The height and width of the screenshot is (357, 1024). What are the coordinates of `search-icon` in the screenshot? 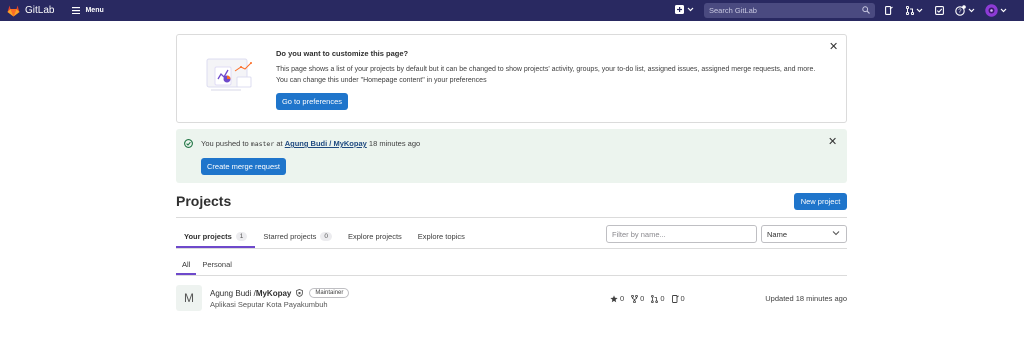 It's located at (866, 10).